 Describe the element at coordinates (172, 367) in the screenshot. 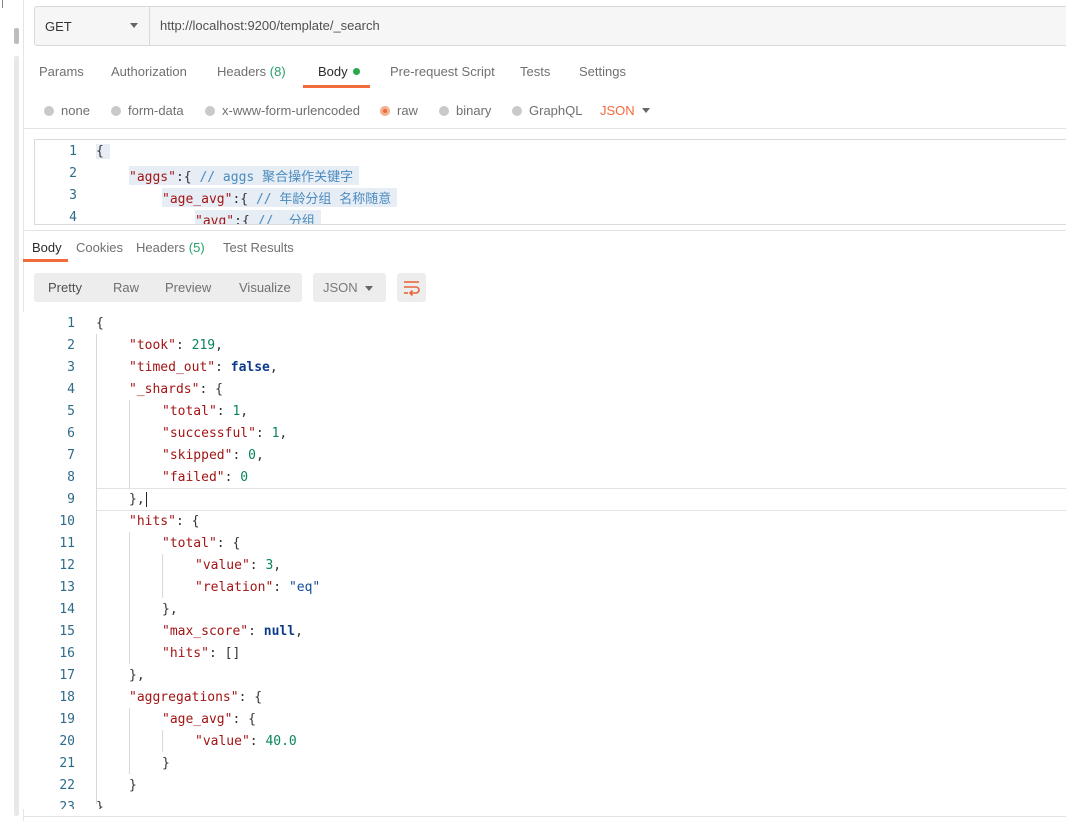

I see `json-key: "timed_out"` at that location.